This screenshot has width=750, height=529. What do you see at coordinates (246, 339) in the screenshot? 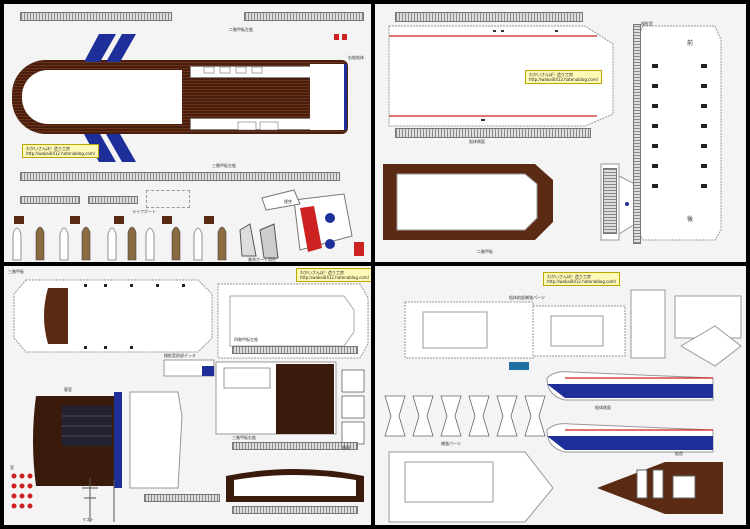
I see `part-label: 四階甲板左舷` at bounding box center [246, 339].